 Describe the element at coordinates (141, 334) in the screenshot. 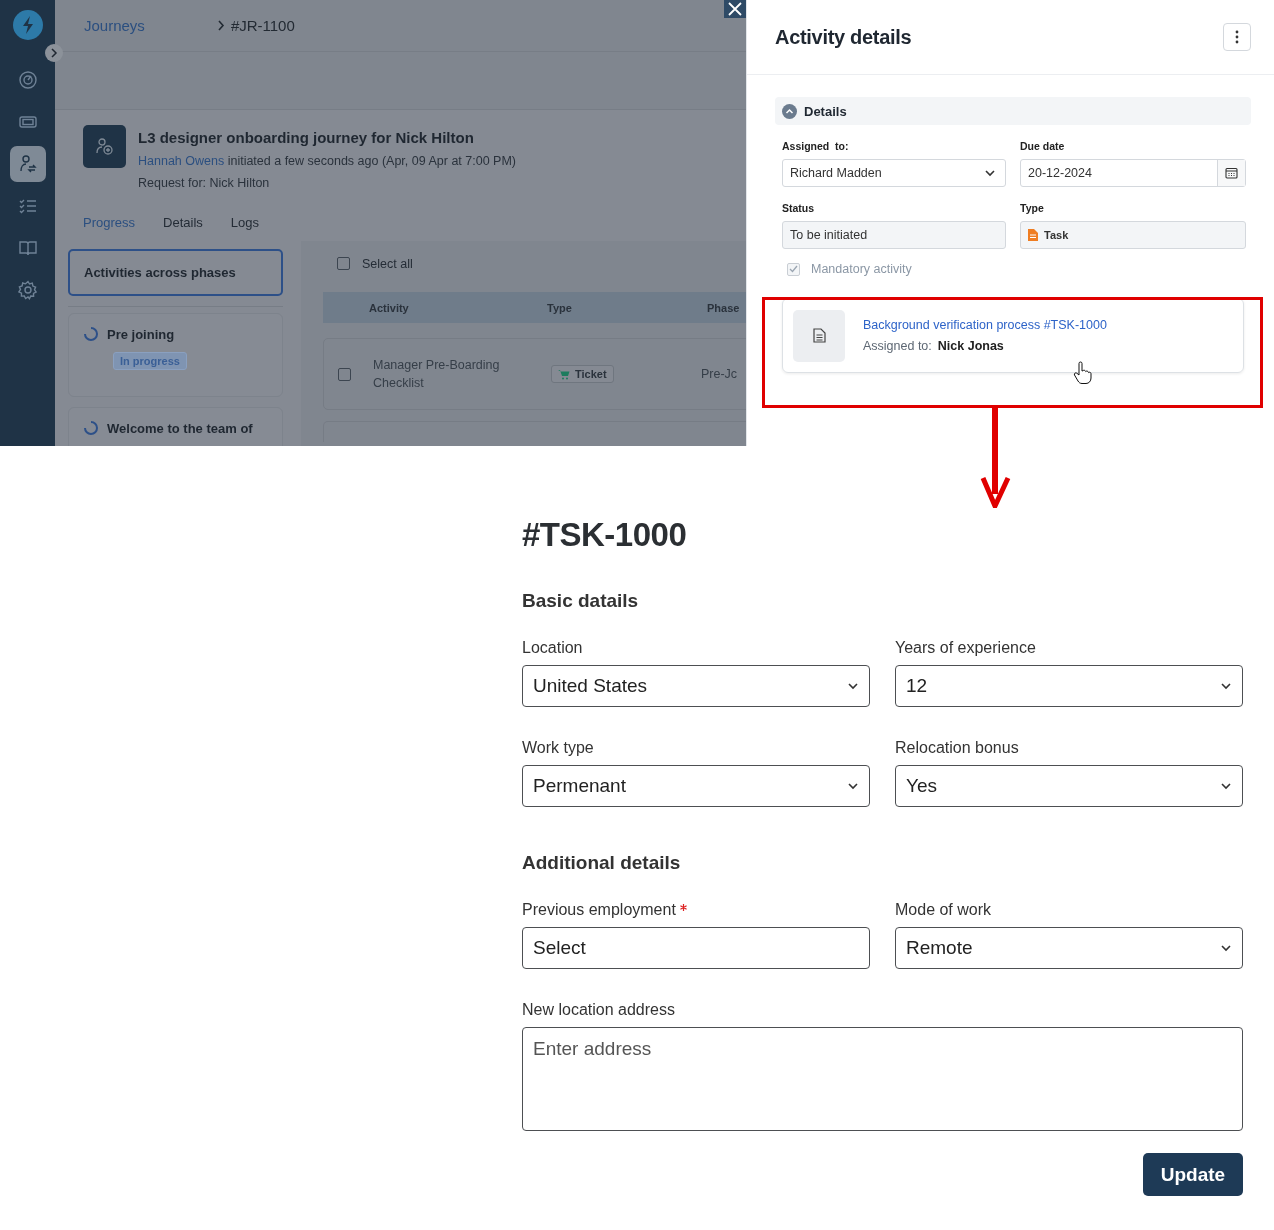

I see `phase-name: Pre joining` at that location.